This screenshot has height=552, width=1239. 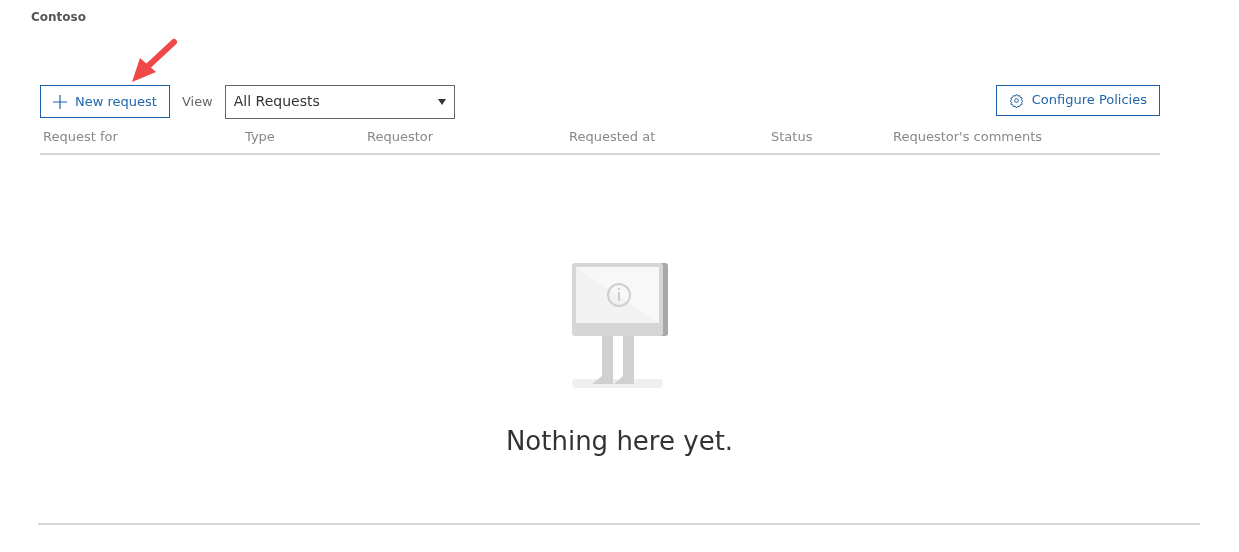 What do you see at coordinates (1077, 100) in the screenshot?
I see `configure-policies-button: Configure Policies` at bounding box center [1077, 100].